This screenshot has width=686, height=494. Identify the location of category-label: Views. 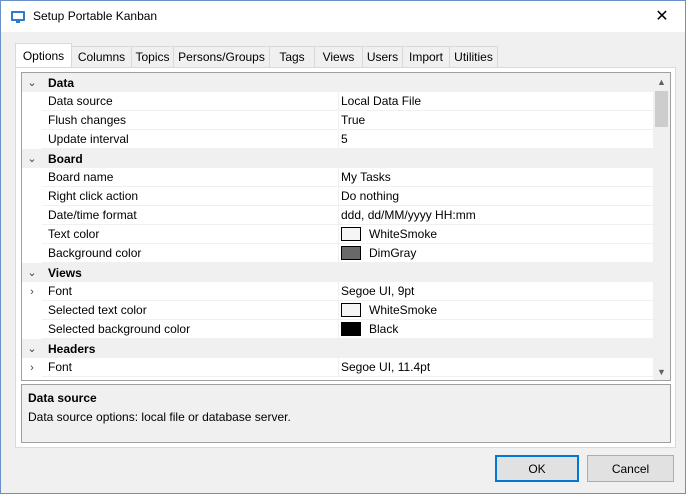
(65, 272).